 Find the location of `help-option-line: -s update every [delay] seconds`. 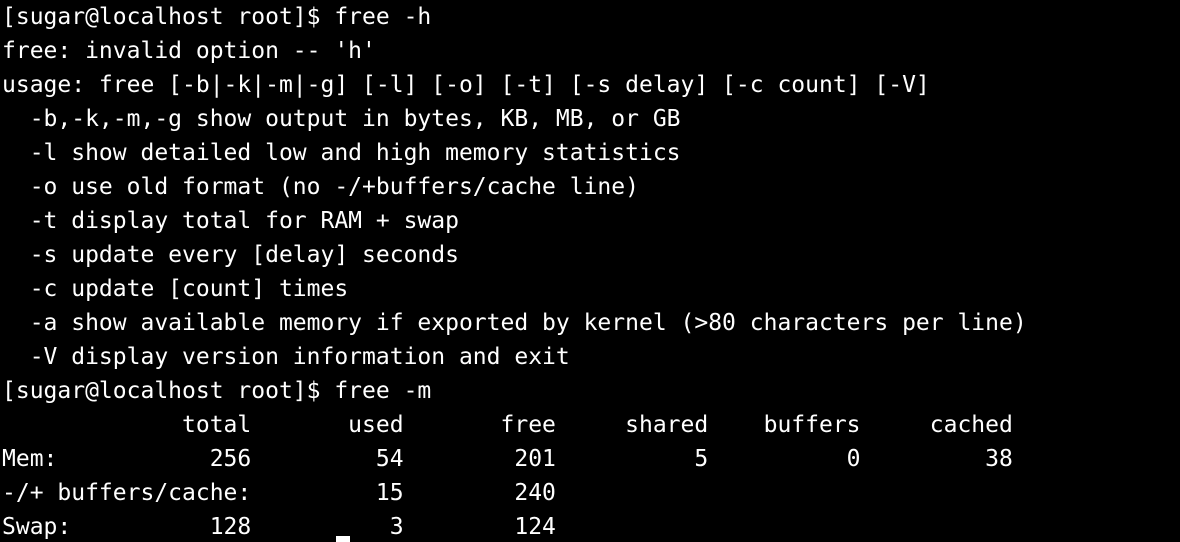

help-option-line: -s update every [delay] seconds is located at coordinates (230, 255).